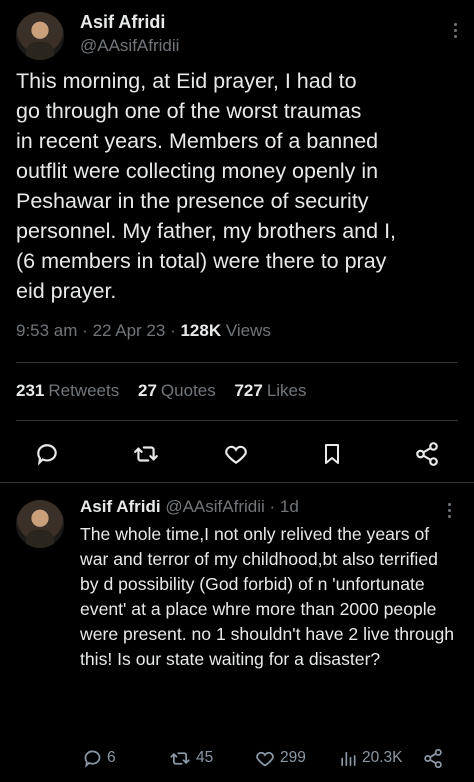 The width and height of the screenshot is (474, 782). I want to click on reply-author-handle: @AAsifAfridii, so click(214, 506).